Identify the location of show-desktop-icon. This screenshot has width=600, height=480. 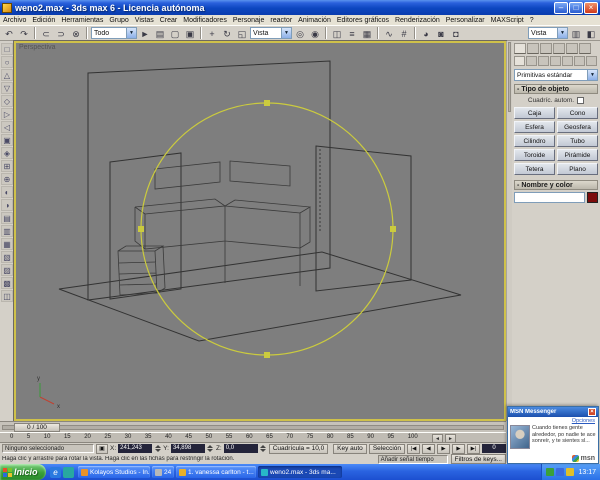
(68, 472).